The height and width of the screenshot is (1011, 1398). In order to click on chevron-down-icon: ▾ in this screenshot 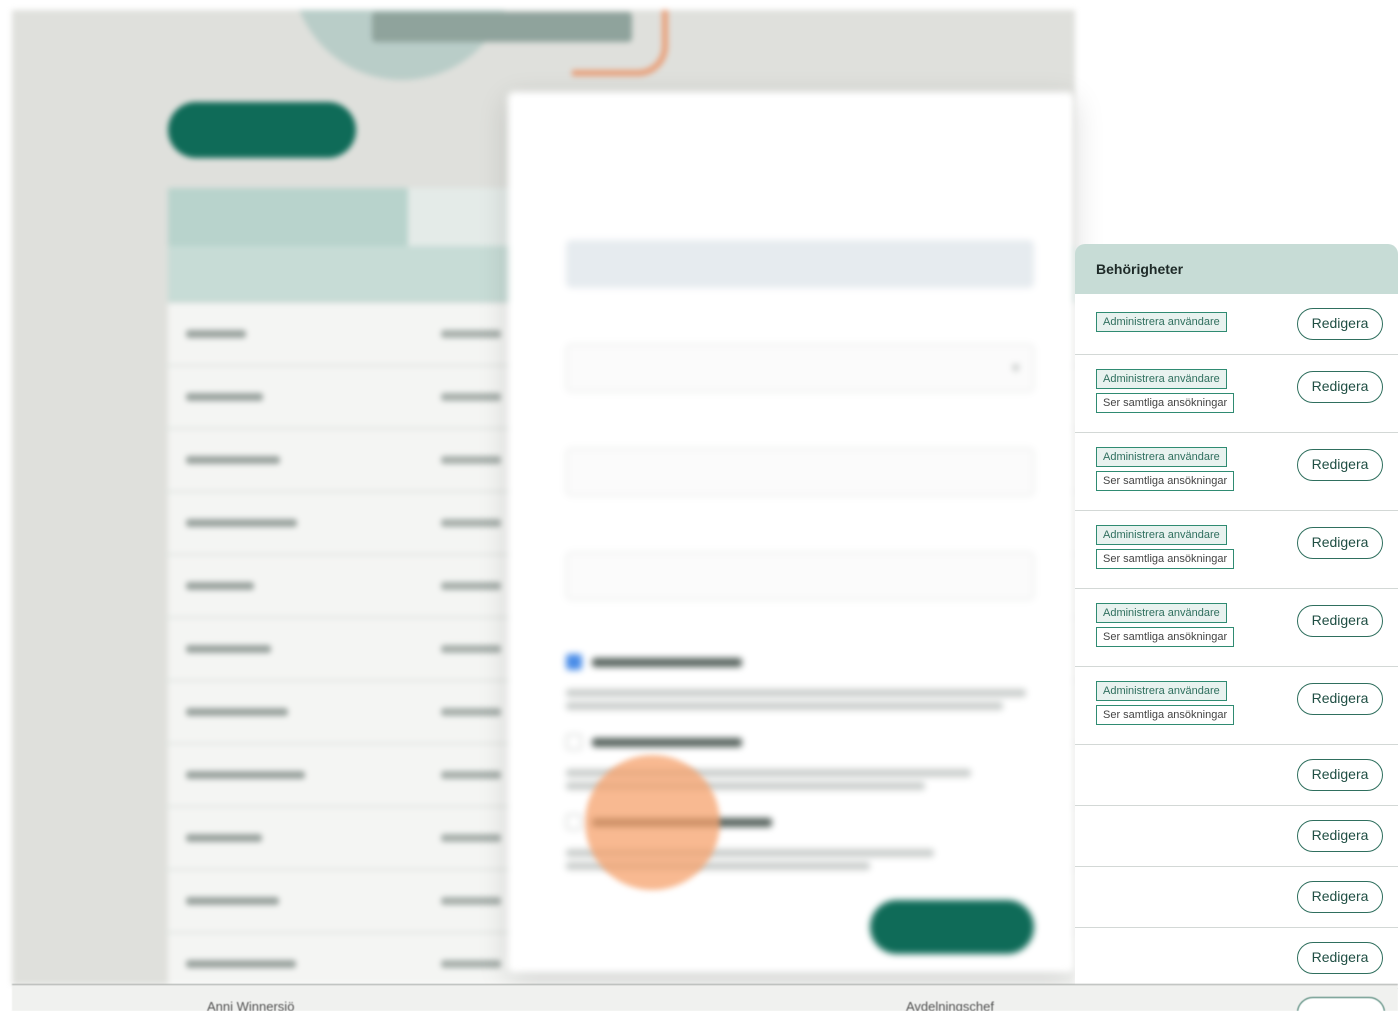, I will do `click(1015, 368)`.